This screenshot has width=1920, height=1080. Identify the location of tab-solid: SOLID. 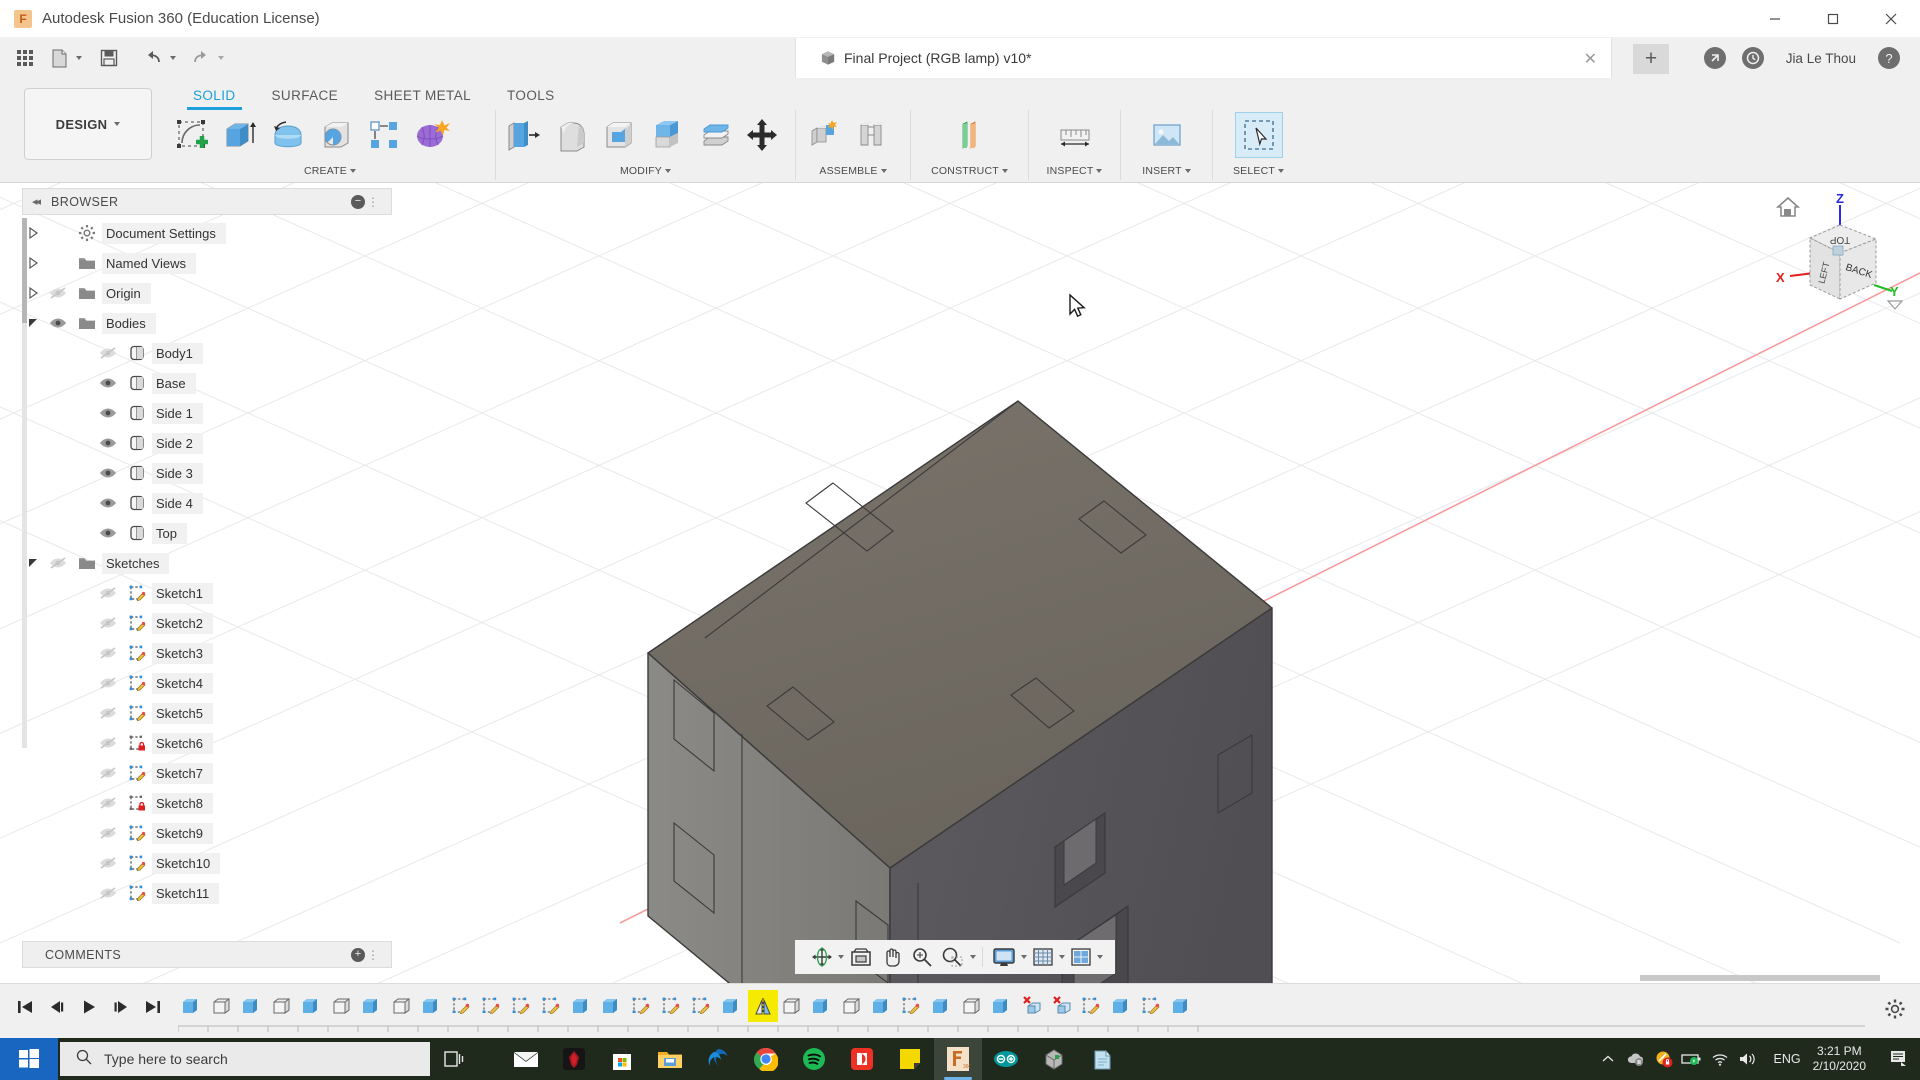
(214, 97).